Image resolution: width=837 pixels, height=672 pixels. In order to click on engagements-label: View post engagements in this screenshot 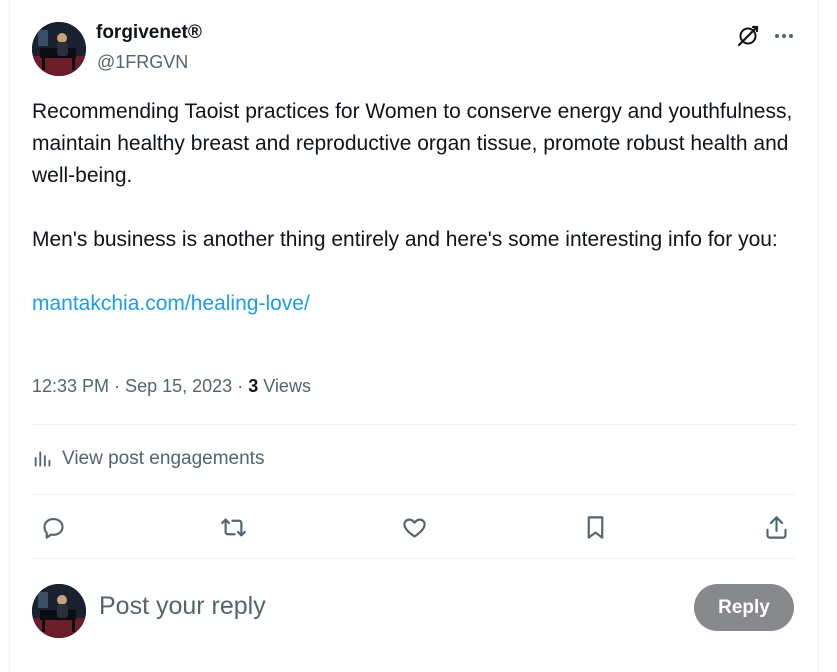, I will do `click(163, 458)`.